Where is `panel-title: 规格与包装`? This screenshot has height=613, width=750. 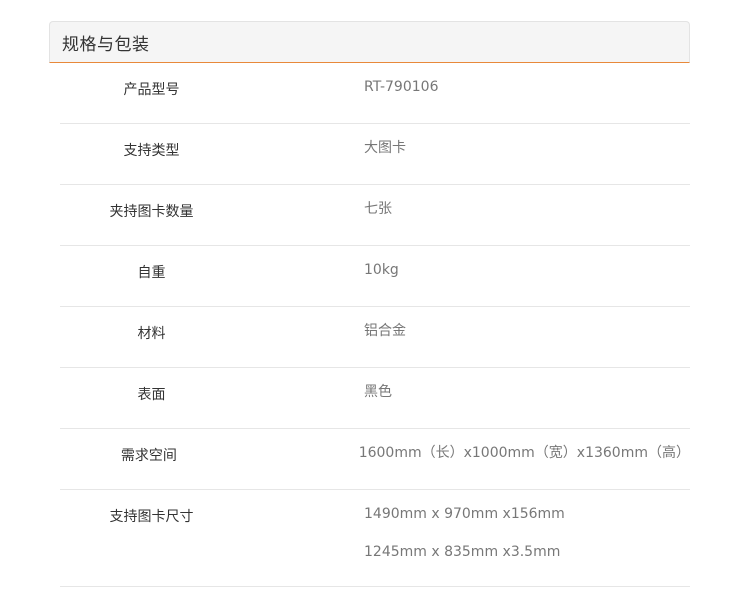 panel-title: 规格与包装 is located at coordinates (106, 44).